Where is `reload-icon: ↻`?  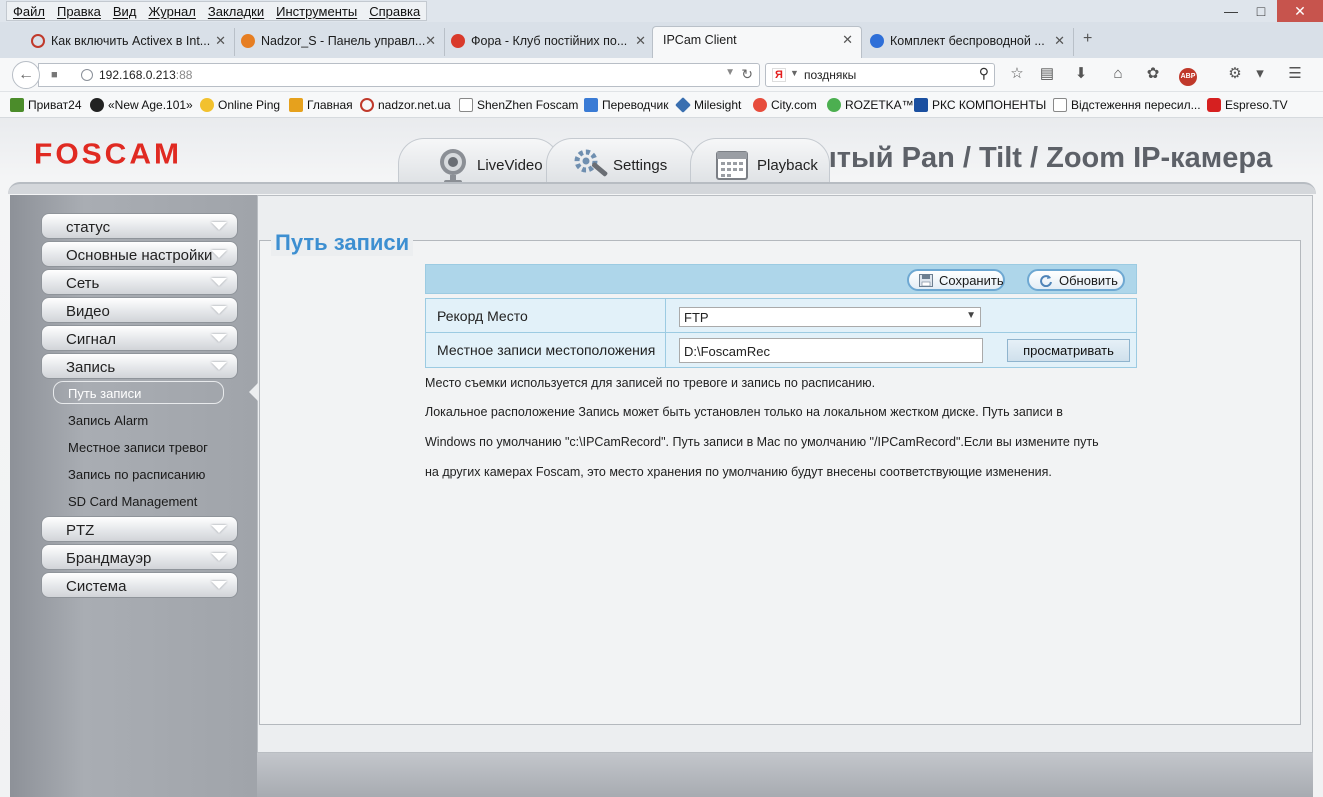
reload-icon: ↻ is located at coordinates (747, 74).